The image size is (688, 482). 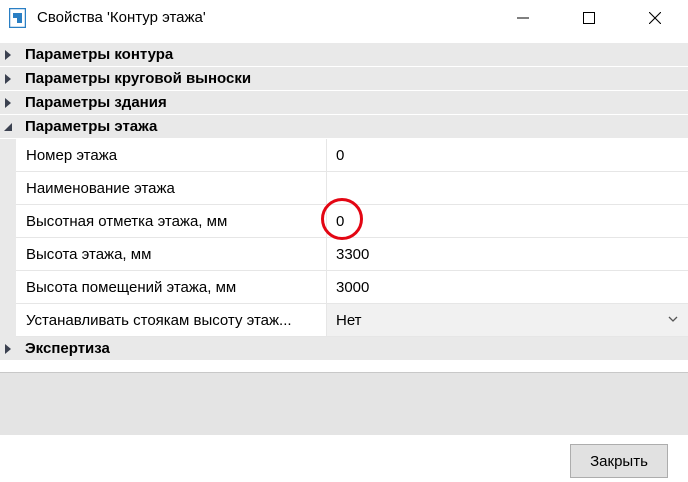 I want to click on property-value: 0, so click(x=340, y=155).